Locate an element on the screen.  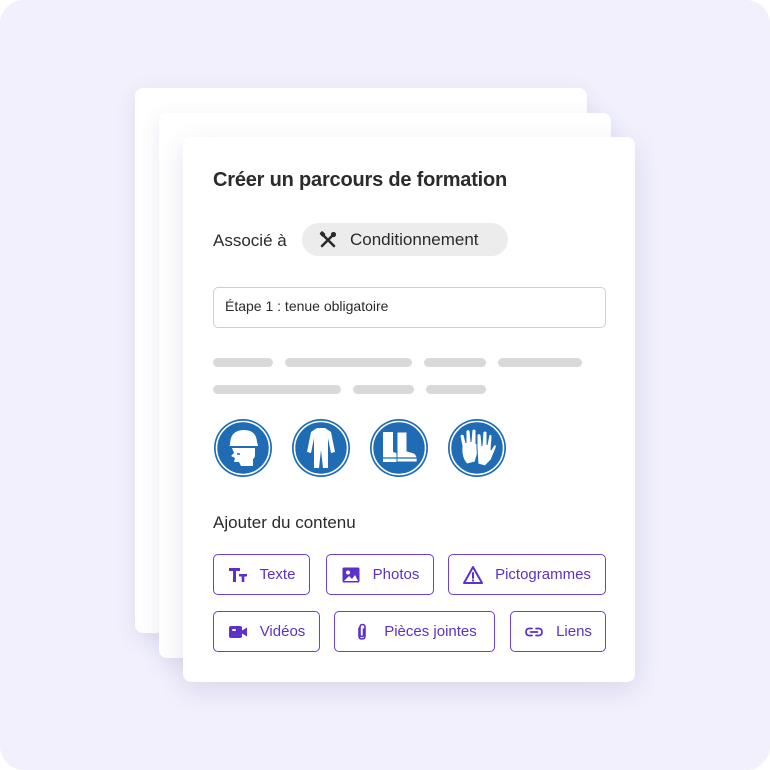
hard-hat-sign-icon is located at coordinates (243, 448).